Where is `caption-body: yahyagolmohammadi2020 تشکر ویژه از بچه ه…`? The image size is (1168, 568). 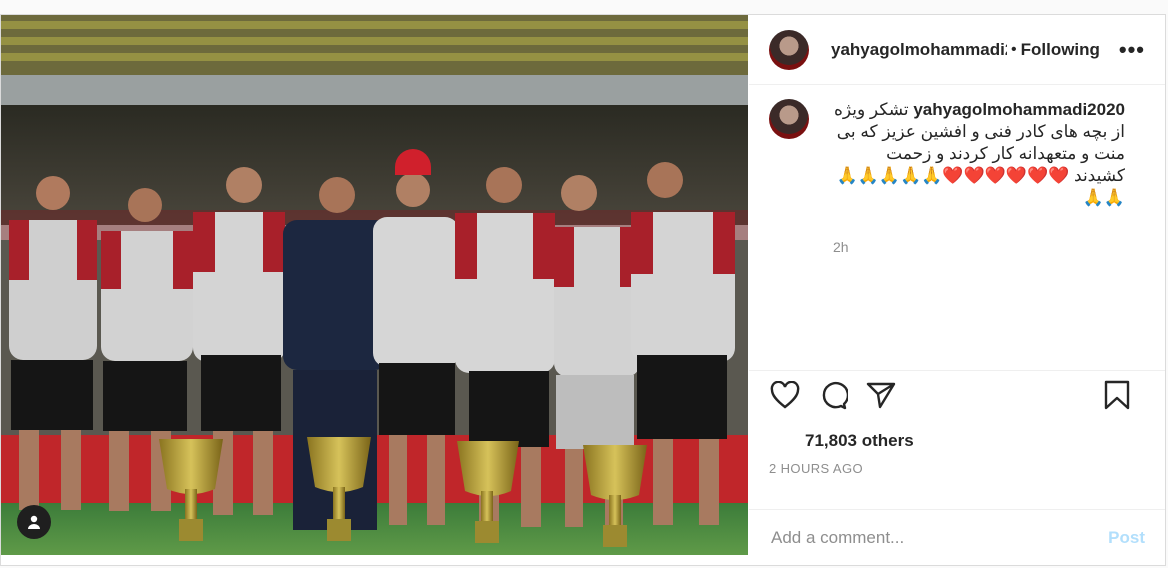 caption-body: yahyagolmohammadi2020 تشکر ویژه از بچه ه… is located at coordinates (978, 154).